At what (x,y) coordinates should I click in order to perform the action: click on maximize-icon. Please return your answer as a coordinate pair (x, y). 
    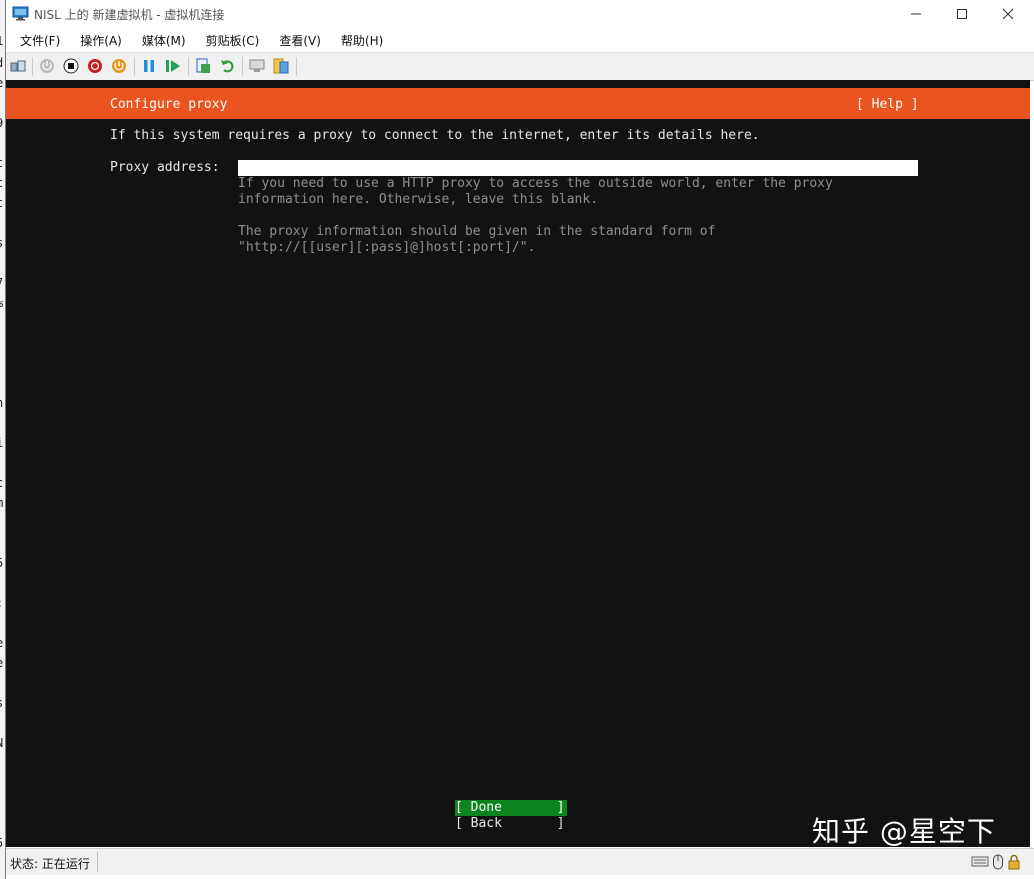
    Looking at the image, I should click on (962, 14).